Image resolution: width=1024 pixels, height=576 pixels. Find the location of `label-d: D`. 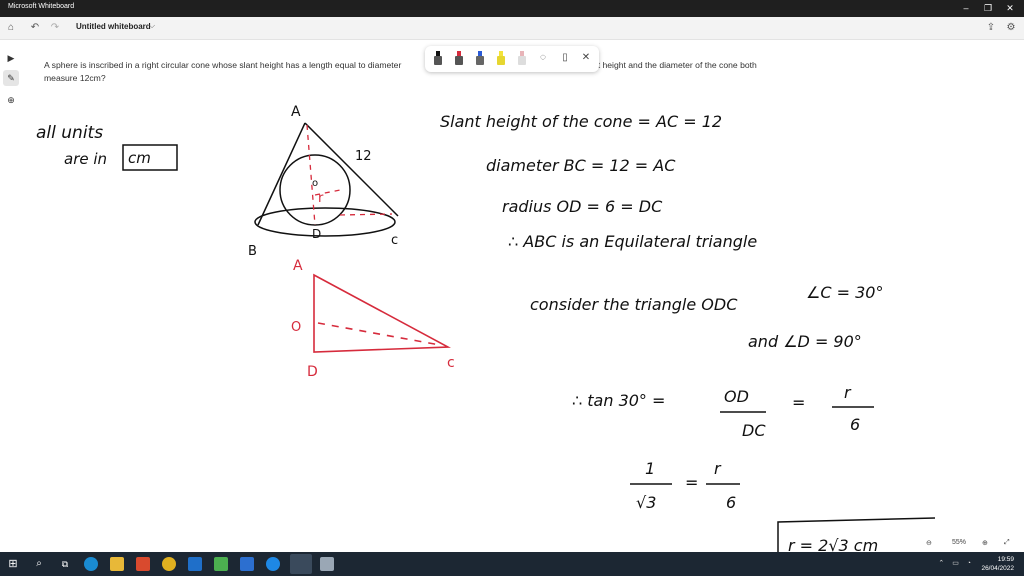

label-d: D is located at coordinates (316, 234).